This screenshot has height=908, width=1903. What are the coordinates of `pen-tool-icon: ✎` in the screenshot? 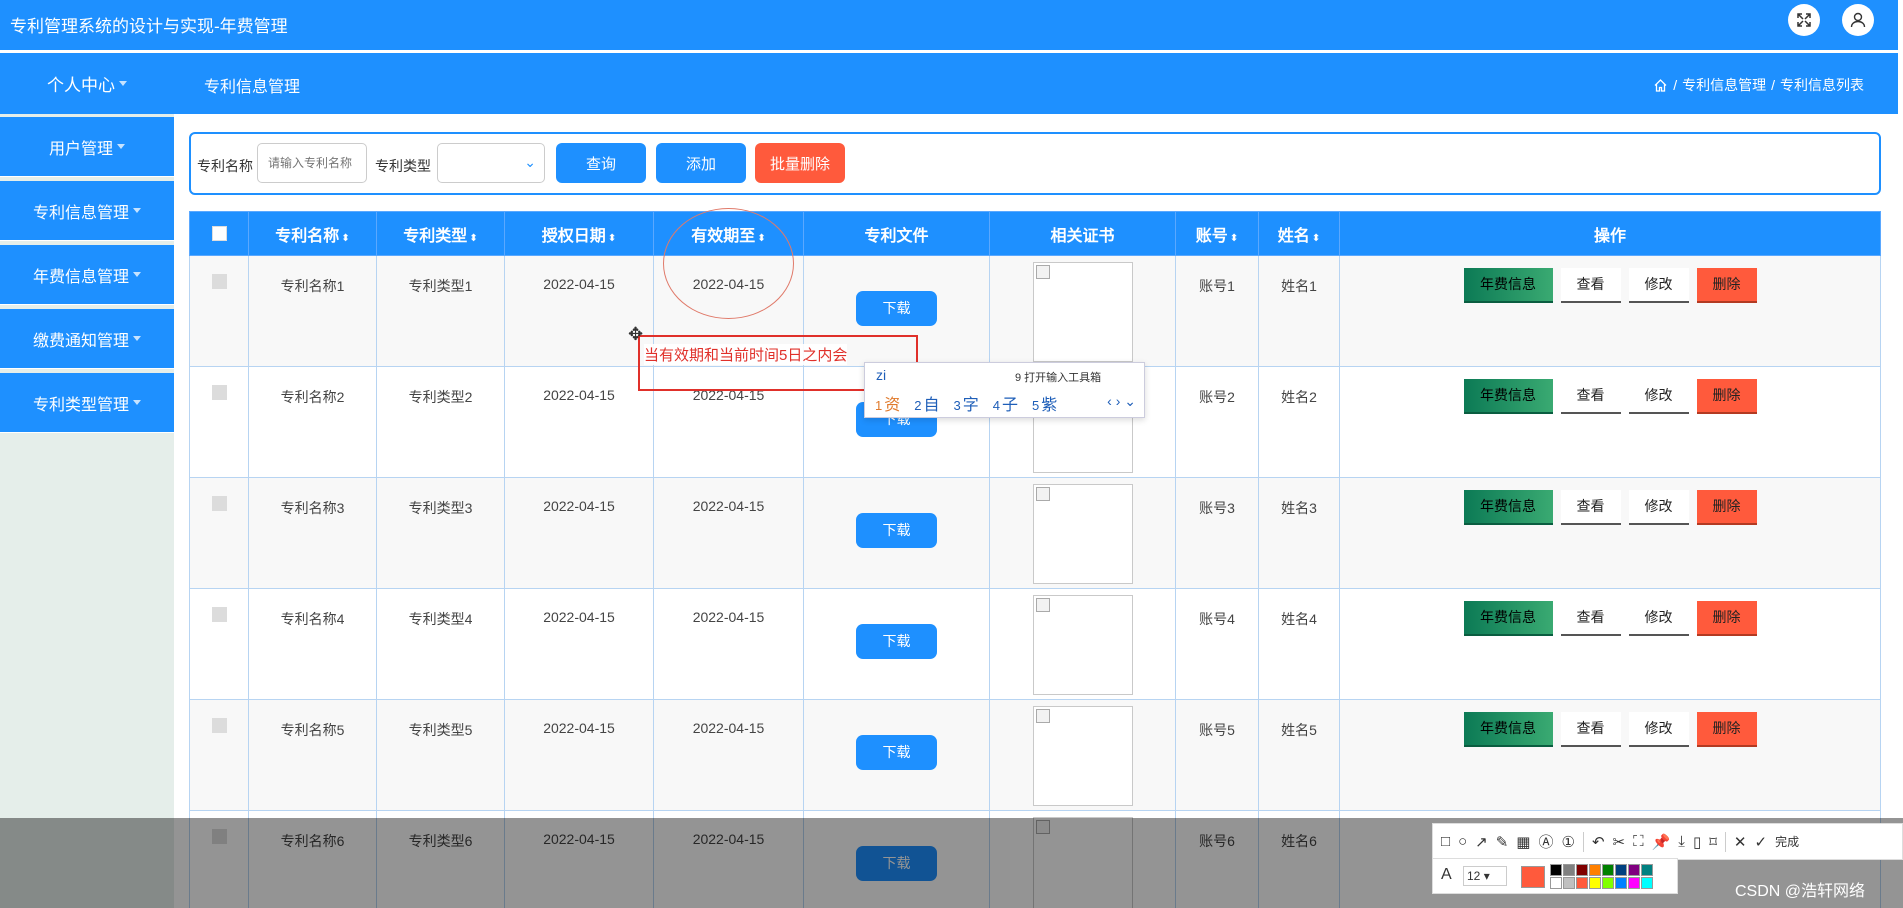 It's located at (1502, 842).